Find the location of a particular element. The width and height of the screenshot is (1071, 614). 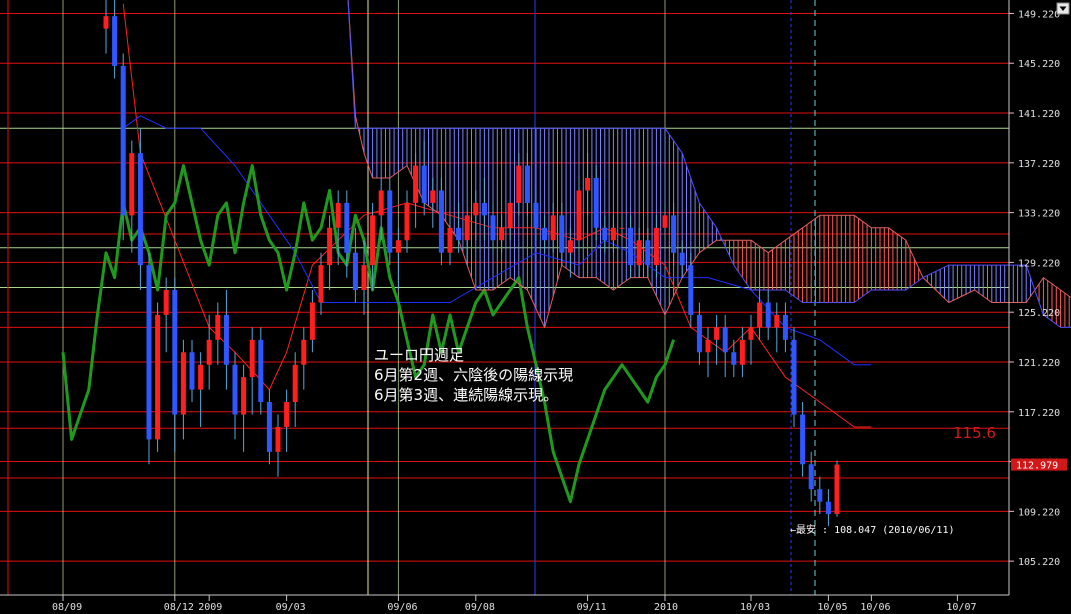

annotation-line-1: ユーロ円週足 is located at coordinates (419, 355).